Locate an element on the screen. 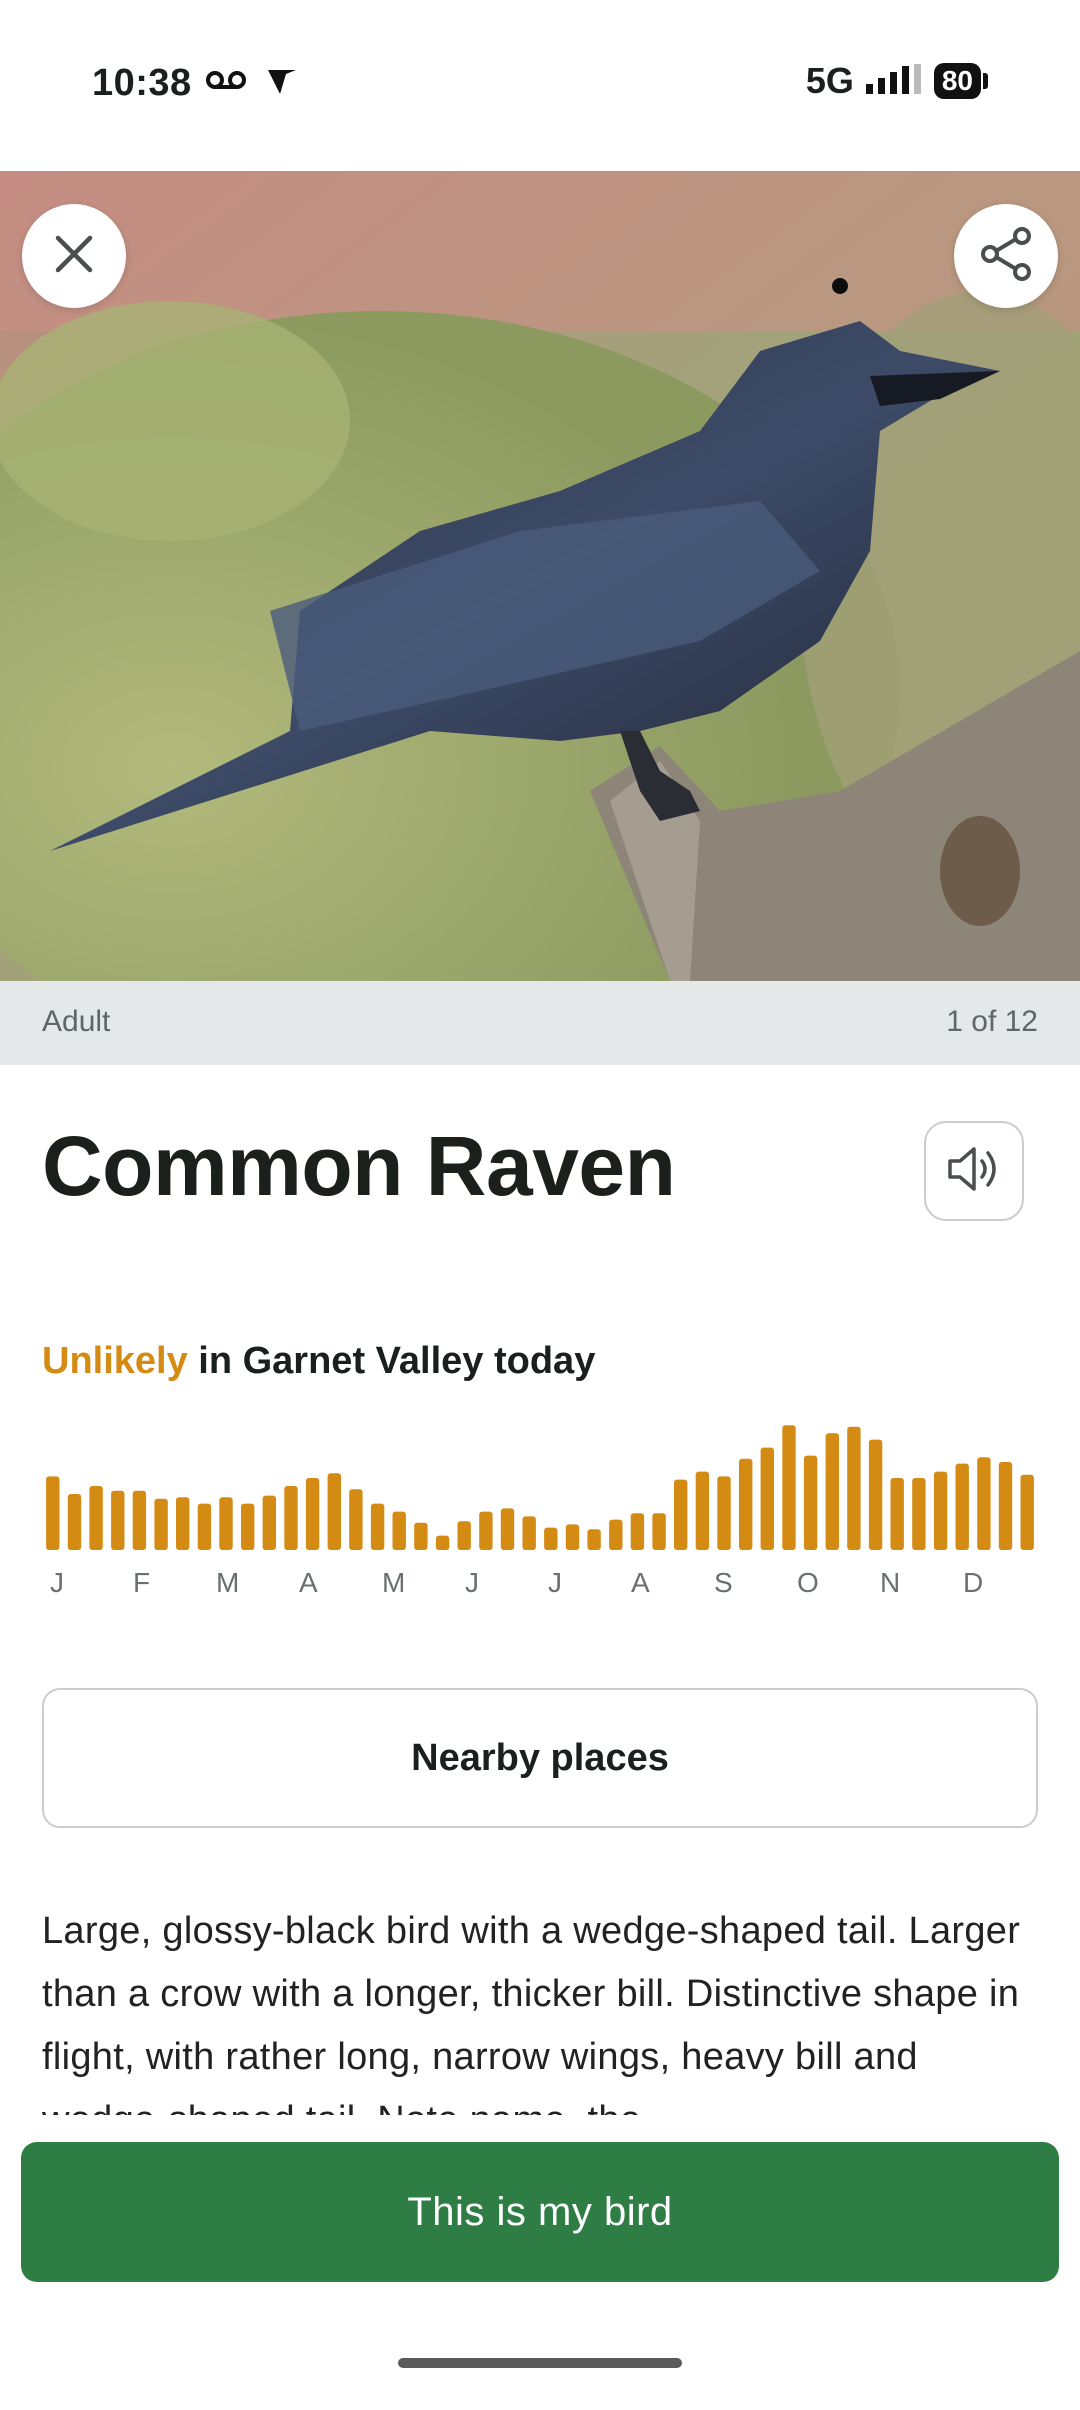 This screenshot has width=1080, height=2410. close-button is located at coordinates (74, 256).